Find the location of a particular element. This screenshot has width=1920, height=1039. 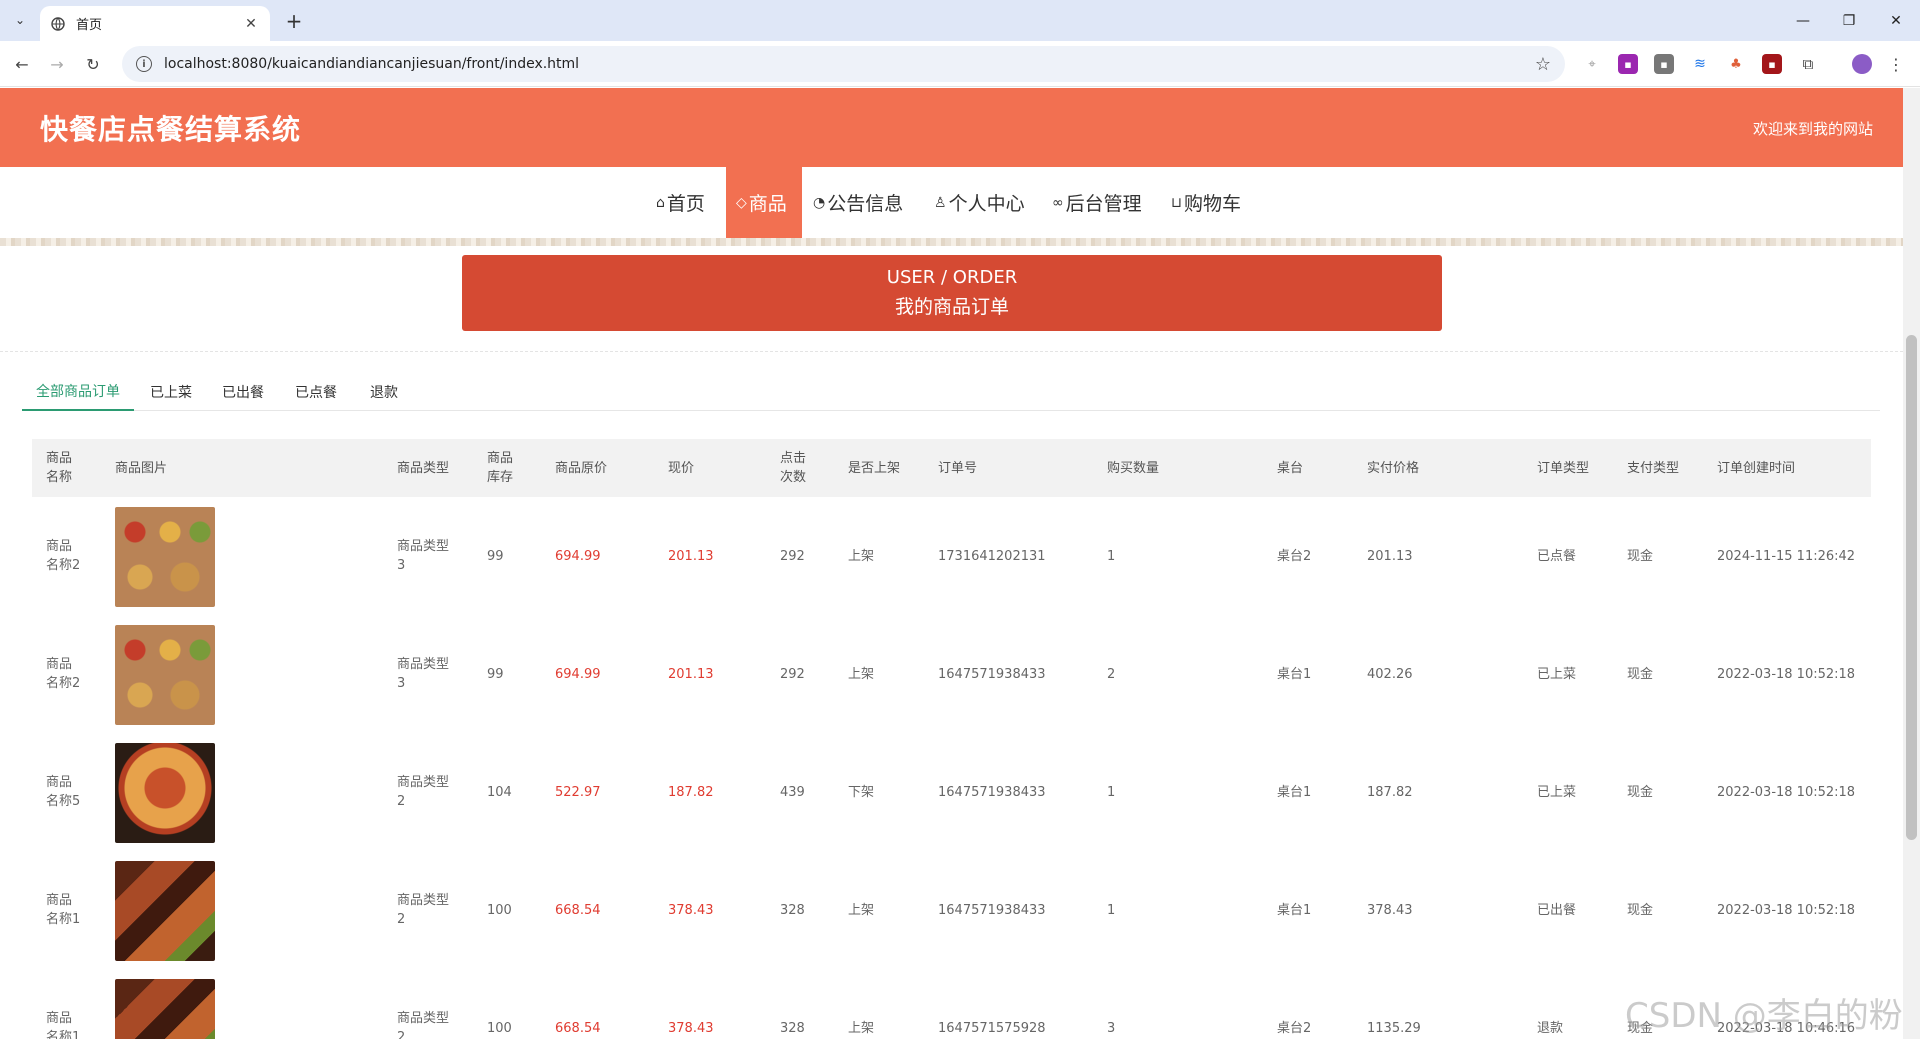

close-window-icon: ✕ is located at coordinates (1896, 20).